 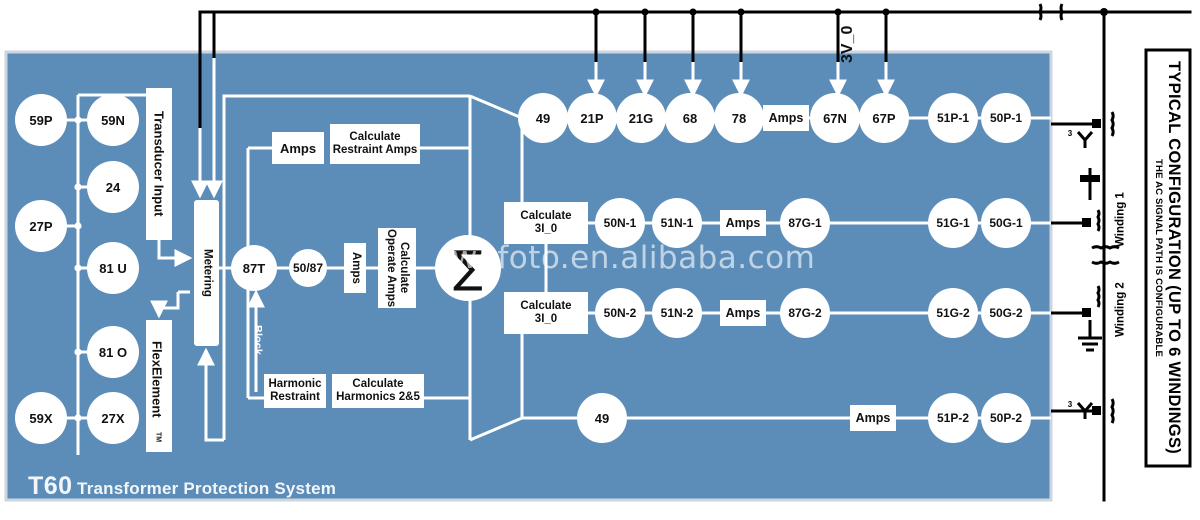 What do you see at coordinates (113, 120) in the screenshot?
I see `node-59n` at bounding box center [113, 120].